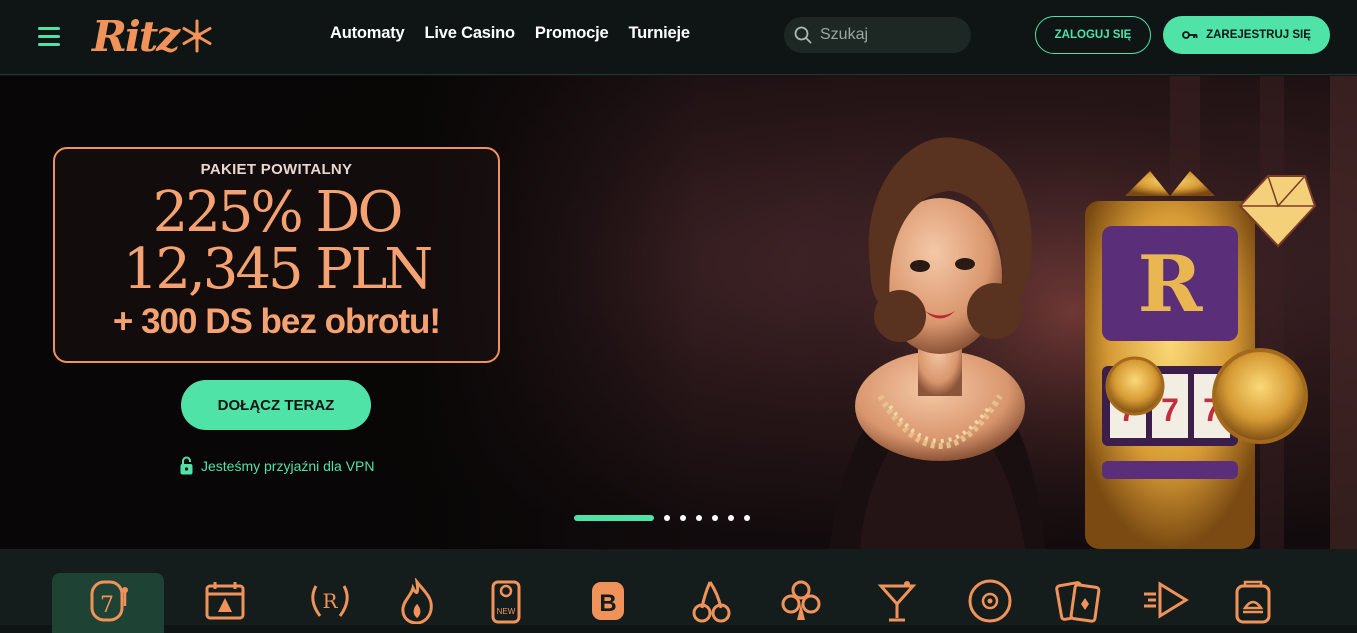 Image resolution: width=1357 pixels, height=633 pixels. What do you see at coordinates (660, 33) in the screenshot?
I see `nav-turnieje: Turnieje` at bounding box center [660, 33].